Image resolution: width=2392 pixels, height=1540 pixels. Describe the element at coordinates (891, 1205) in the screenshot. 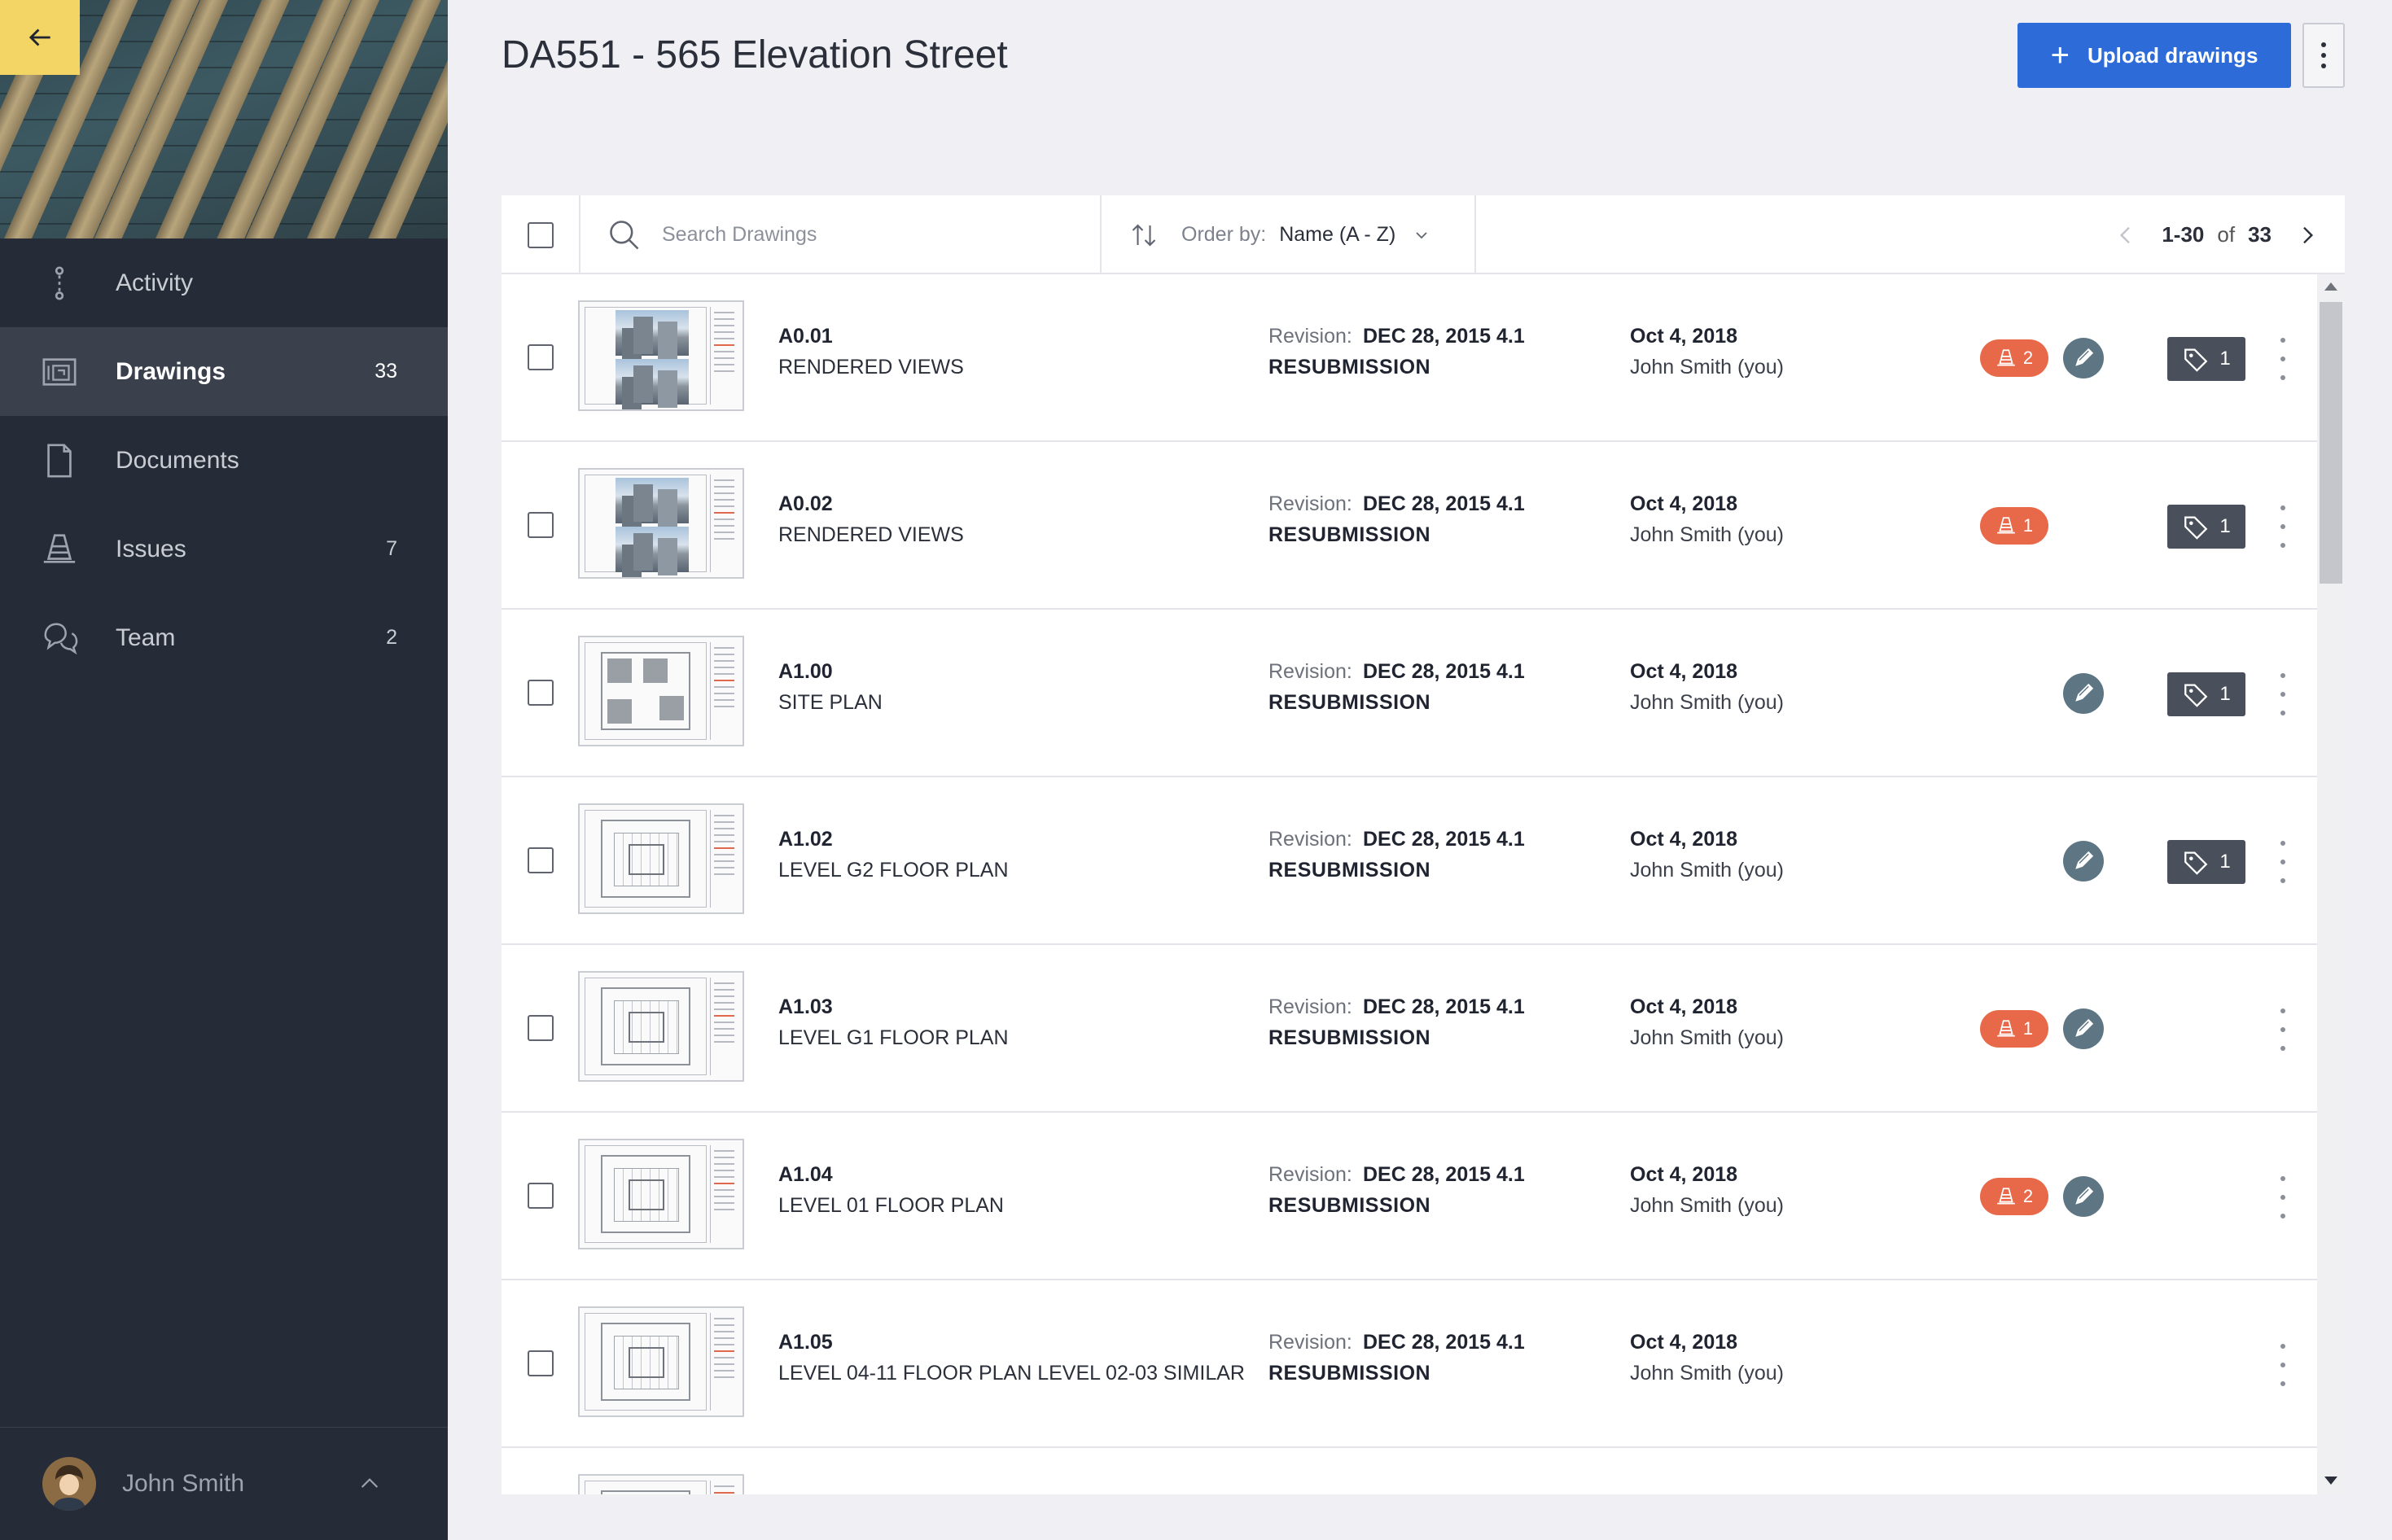

I see `drawing-name: LEVEL 01 FLOOR PLAN` at that location.